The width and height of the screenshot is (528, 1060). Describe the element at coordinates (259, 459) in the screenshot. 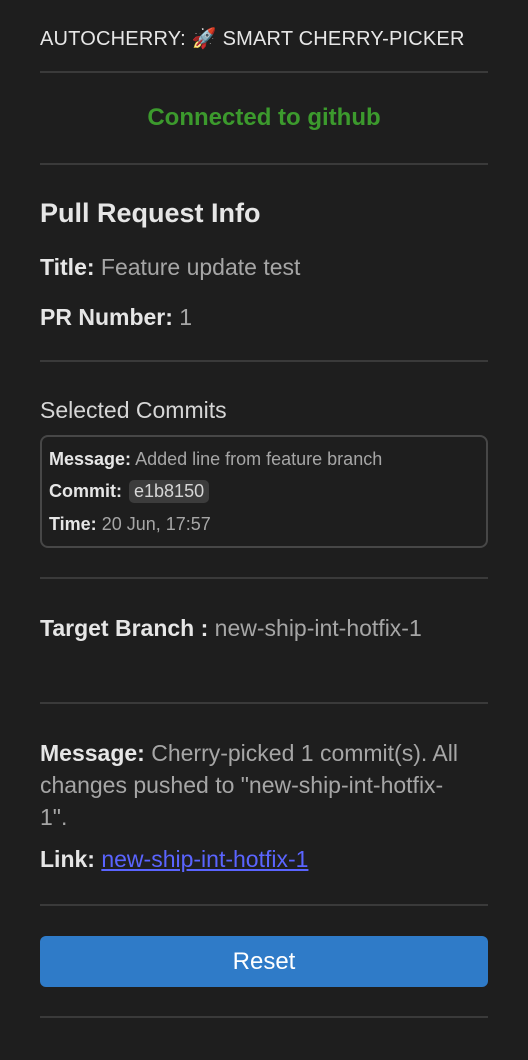

I see `commit-message-value: Added line from feature branch` at that location.